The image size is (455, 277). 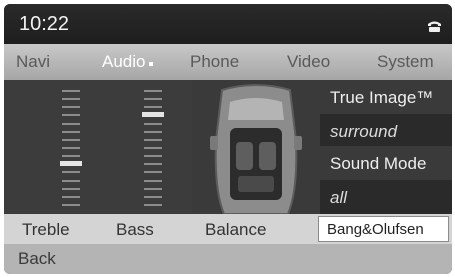 I want to click on menu-item-label: Audio, so click(x=124, y=61).